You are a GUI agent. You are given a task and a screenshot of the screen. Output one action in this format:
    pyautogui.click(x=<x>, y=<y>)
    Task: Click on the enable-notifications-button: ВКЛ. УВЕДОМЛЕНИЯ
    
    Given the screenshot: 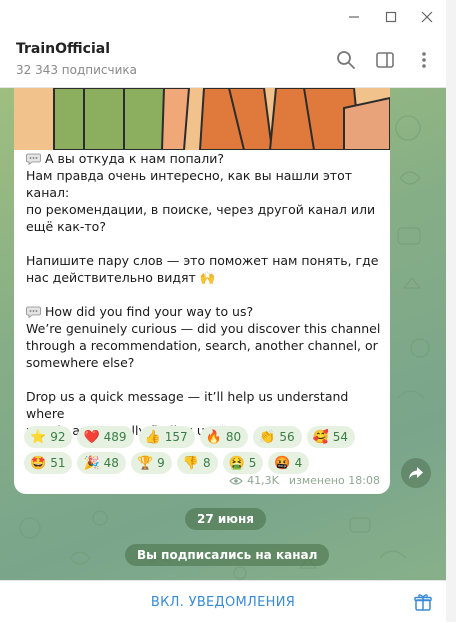 What is the action you would take?
    pyautogui.click(x=223, y=602)
    